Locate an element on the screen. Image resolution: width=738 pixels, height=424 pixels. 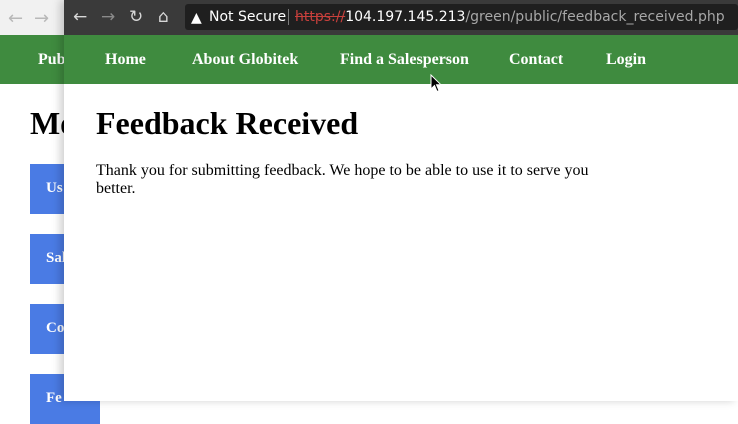
reload-icon: ↻ is located at coordinates (136, 17).